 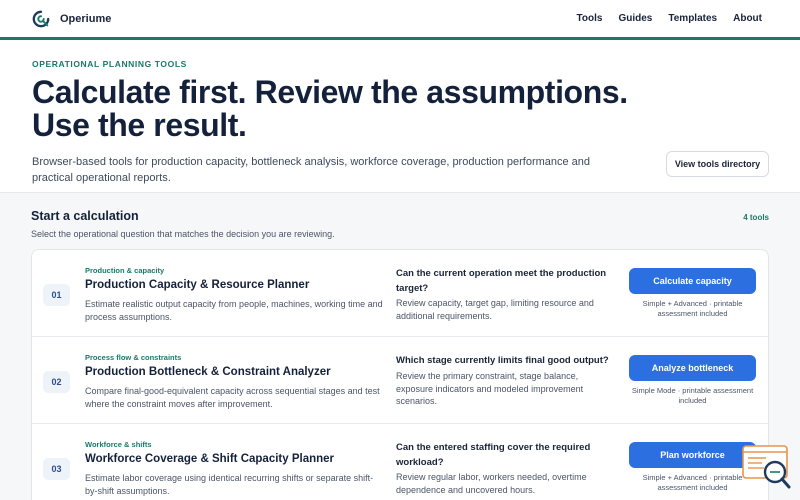 I want to click on tool-category: Process flow & constraints, so click(x=133, y=357).